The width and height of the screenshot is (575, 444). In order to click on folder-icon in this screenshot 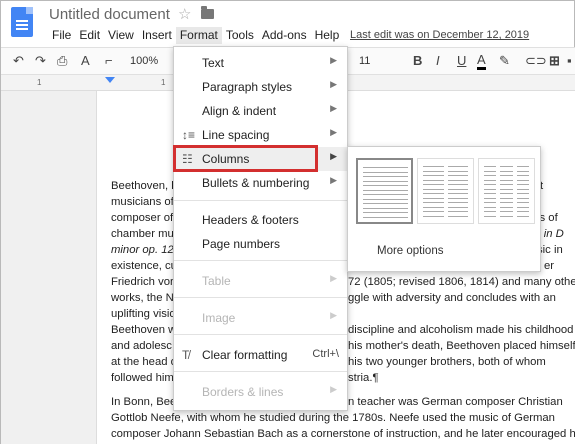, I will do `click(207, 12)`.